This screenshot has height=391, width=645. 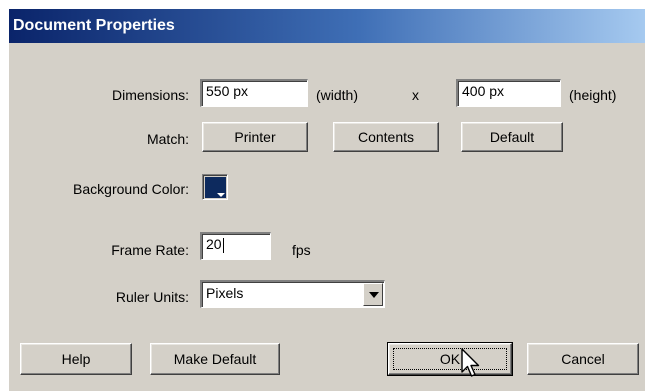 I want to click on ruler-units-label: Ruler Units:, so click(x=152, y=297).